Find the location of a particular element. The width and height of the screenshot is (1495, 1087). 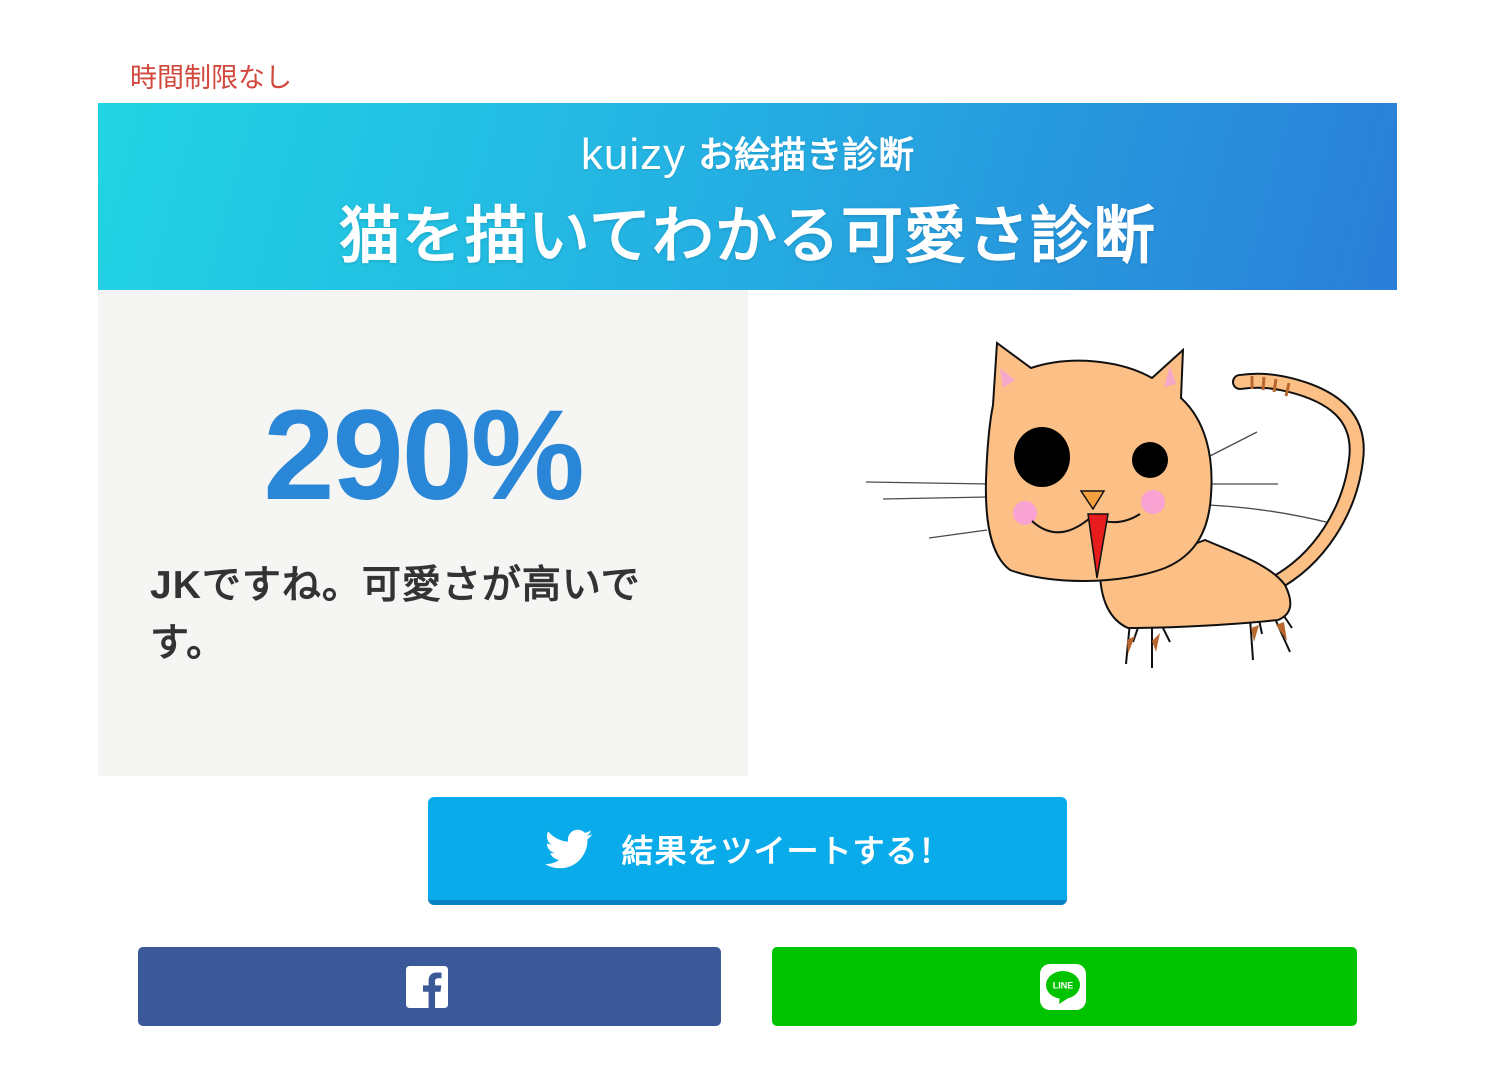

cat-right-eye is located at coordinates (1150, 460).